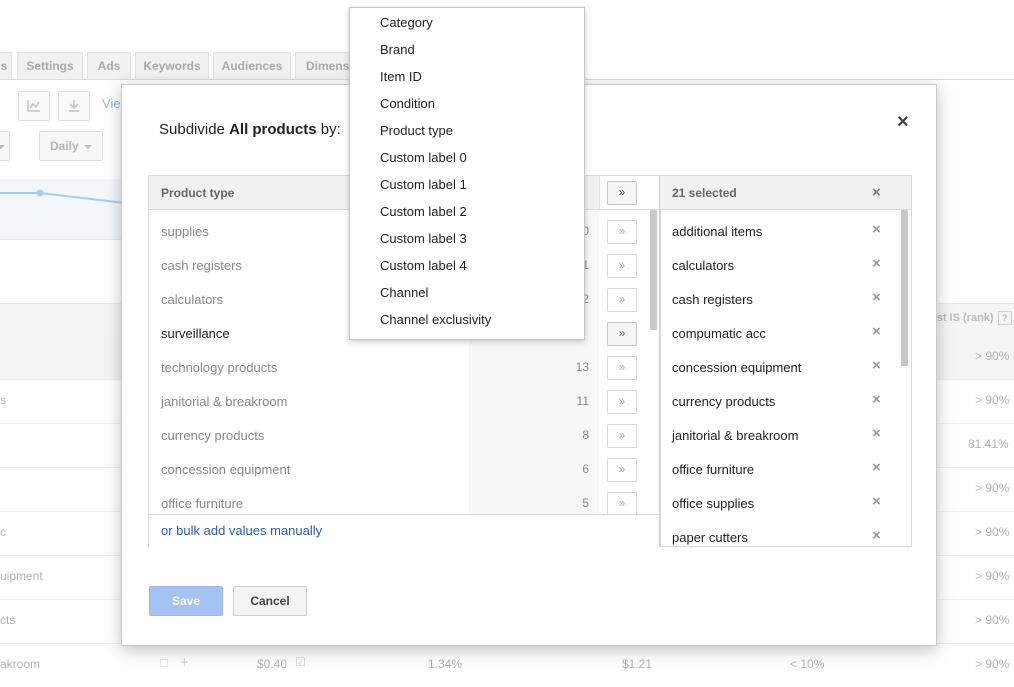 The image size is (1014, 687). What do you see at coordinates (785, 295) in the screenshot?
I see `selected-item: cash registers ×` at bounding box center [785, 295].